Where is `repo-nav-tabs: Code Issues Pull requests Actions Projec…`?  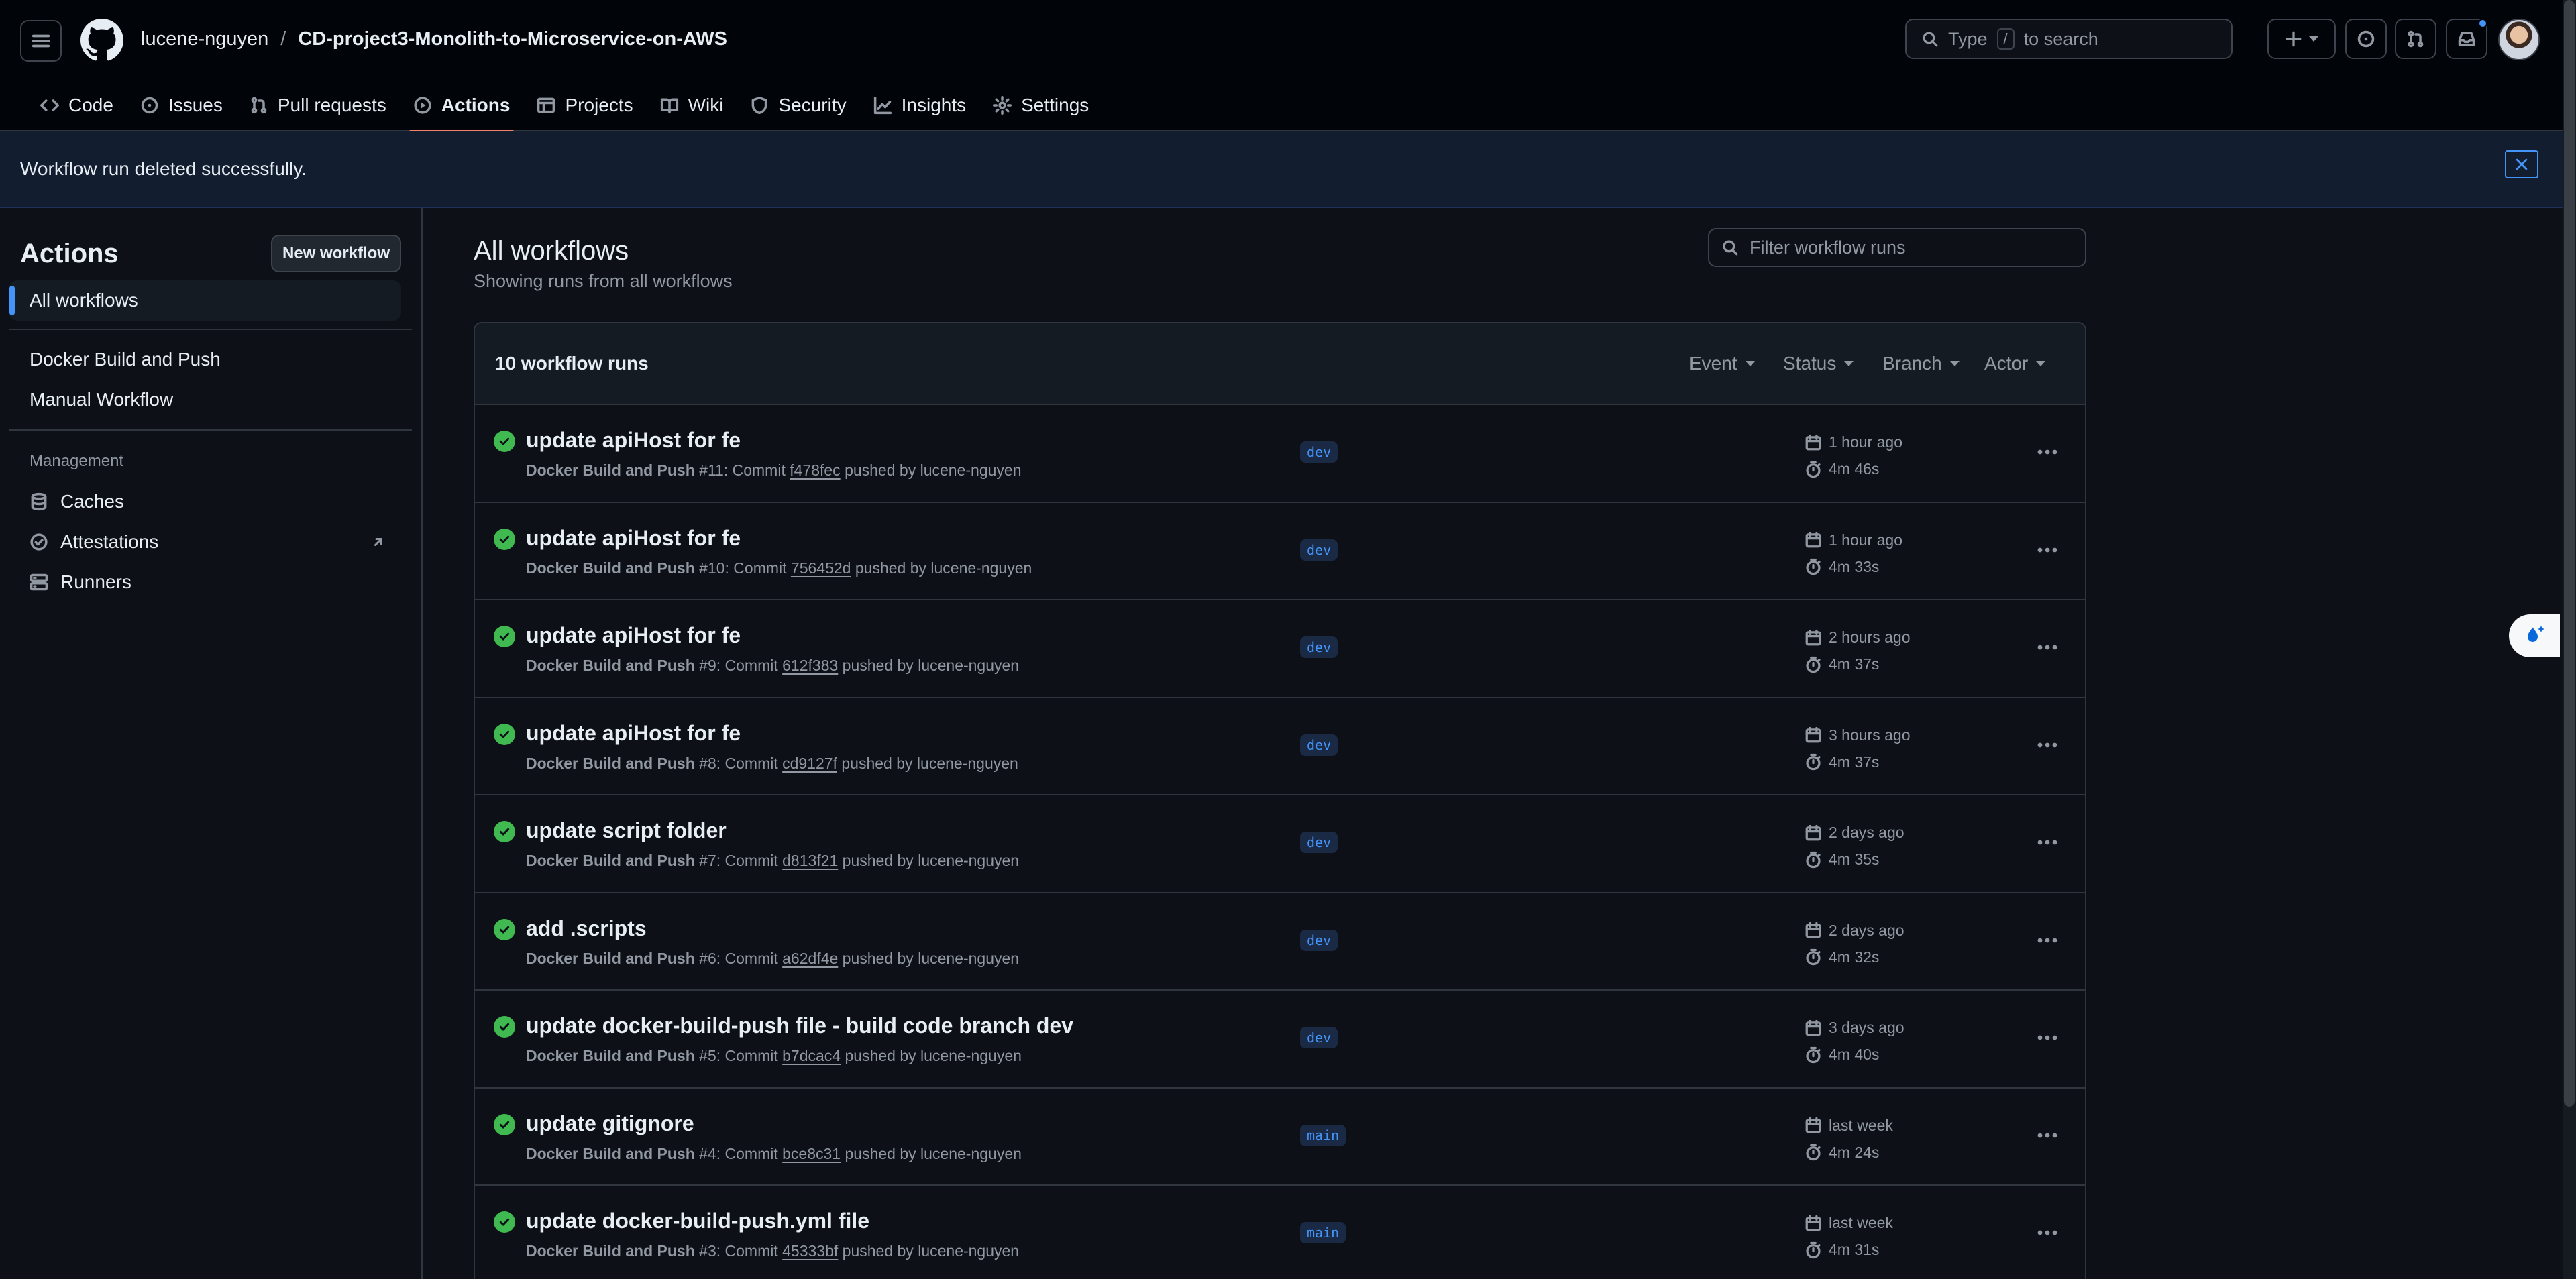
repo-nav-tabs: Code Issues Pull requests Actions Projec… is located at coordinates (564, 106).